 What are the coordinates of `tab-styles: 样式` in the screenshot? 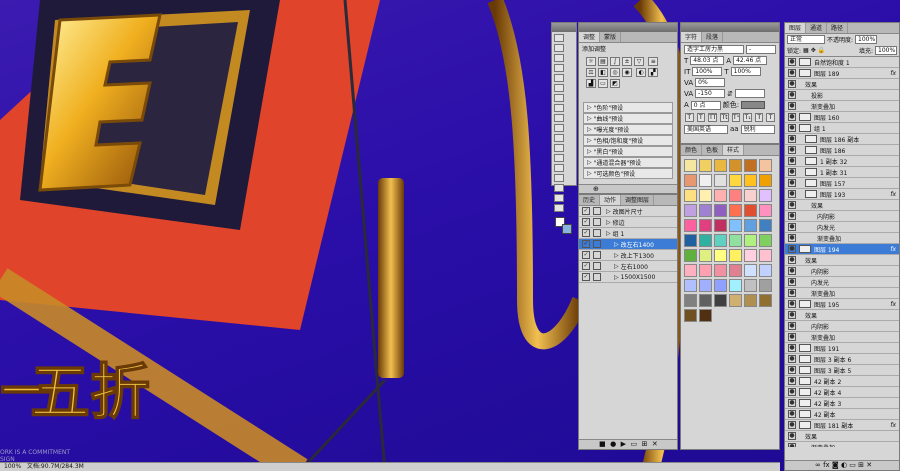 It's located at (734, 150).